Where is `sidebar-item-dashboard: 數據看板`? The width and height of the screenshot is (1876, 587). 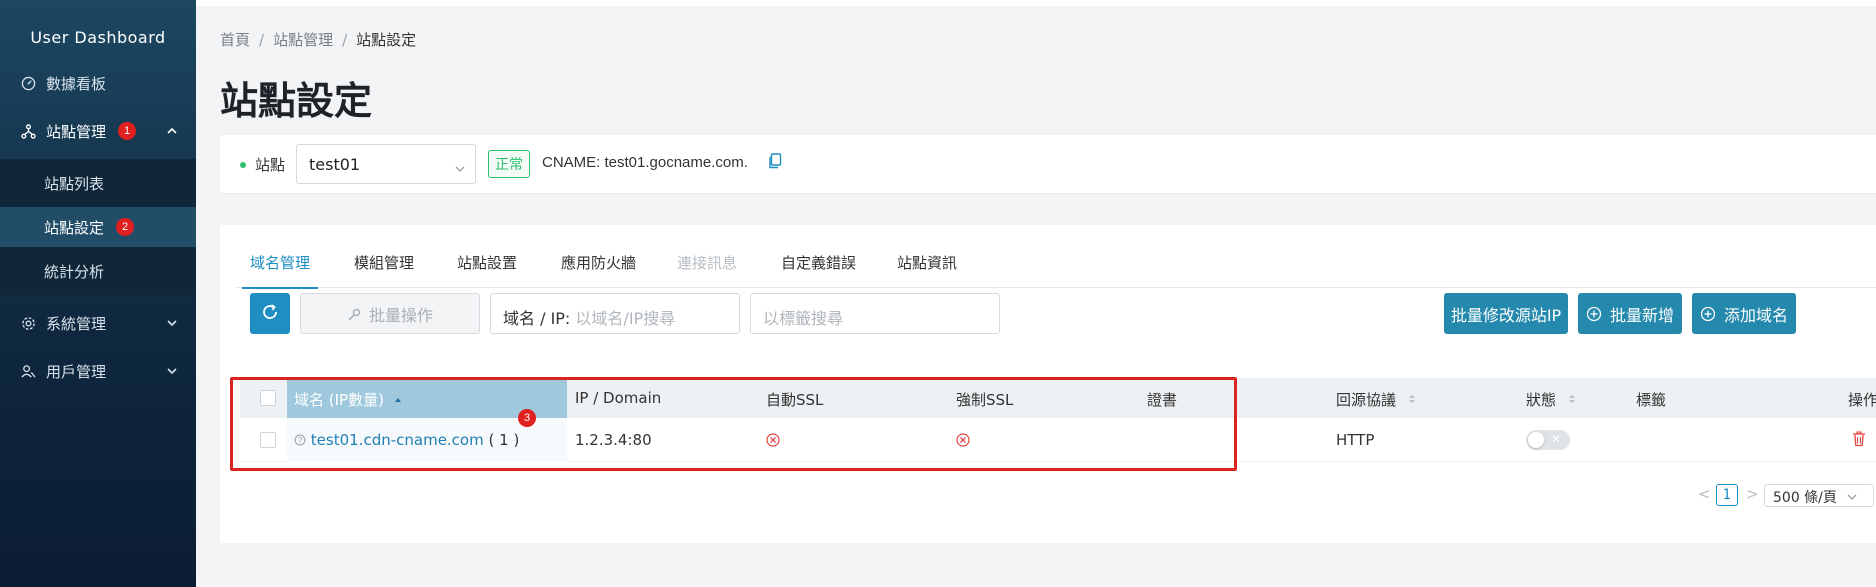
sidebar-item-dashboard: 數據看板 is located at coordinates (98, 83).